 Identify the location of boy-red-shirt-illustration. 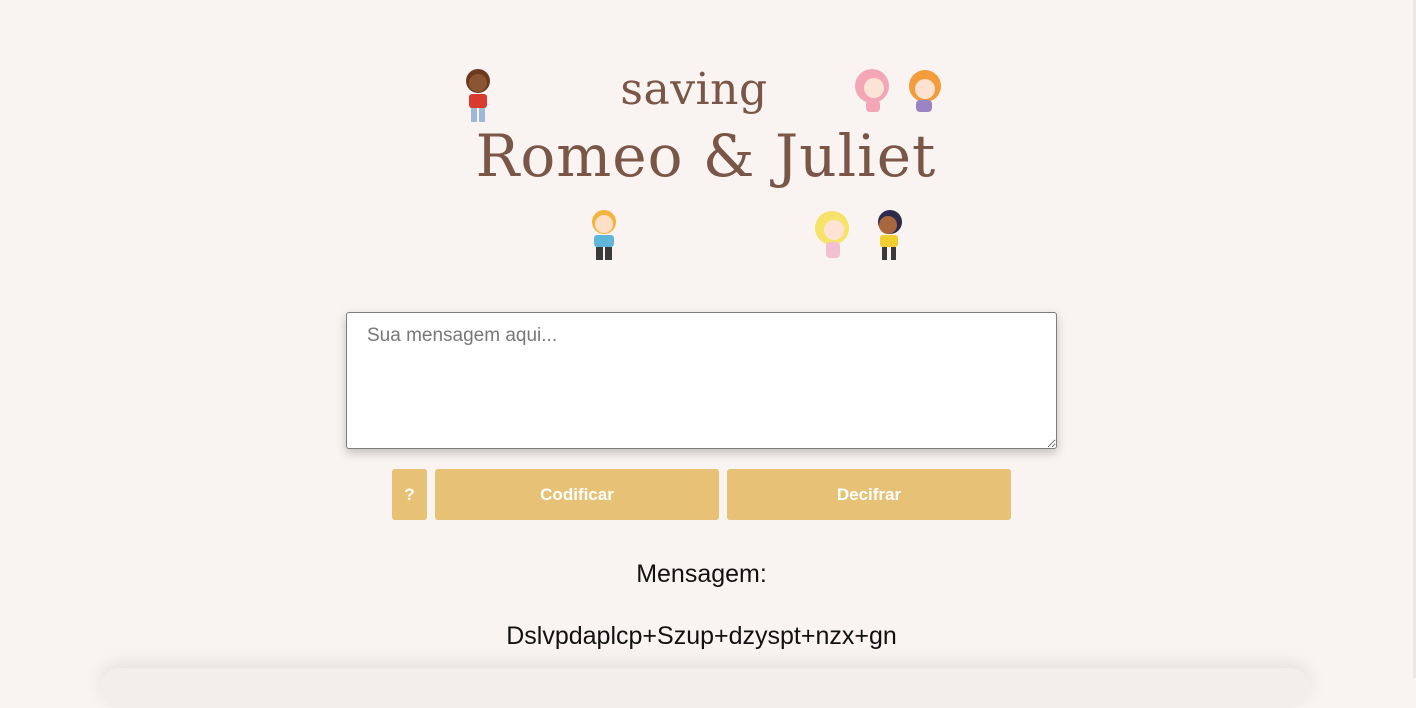
(478, 95).